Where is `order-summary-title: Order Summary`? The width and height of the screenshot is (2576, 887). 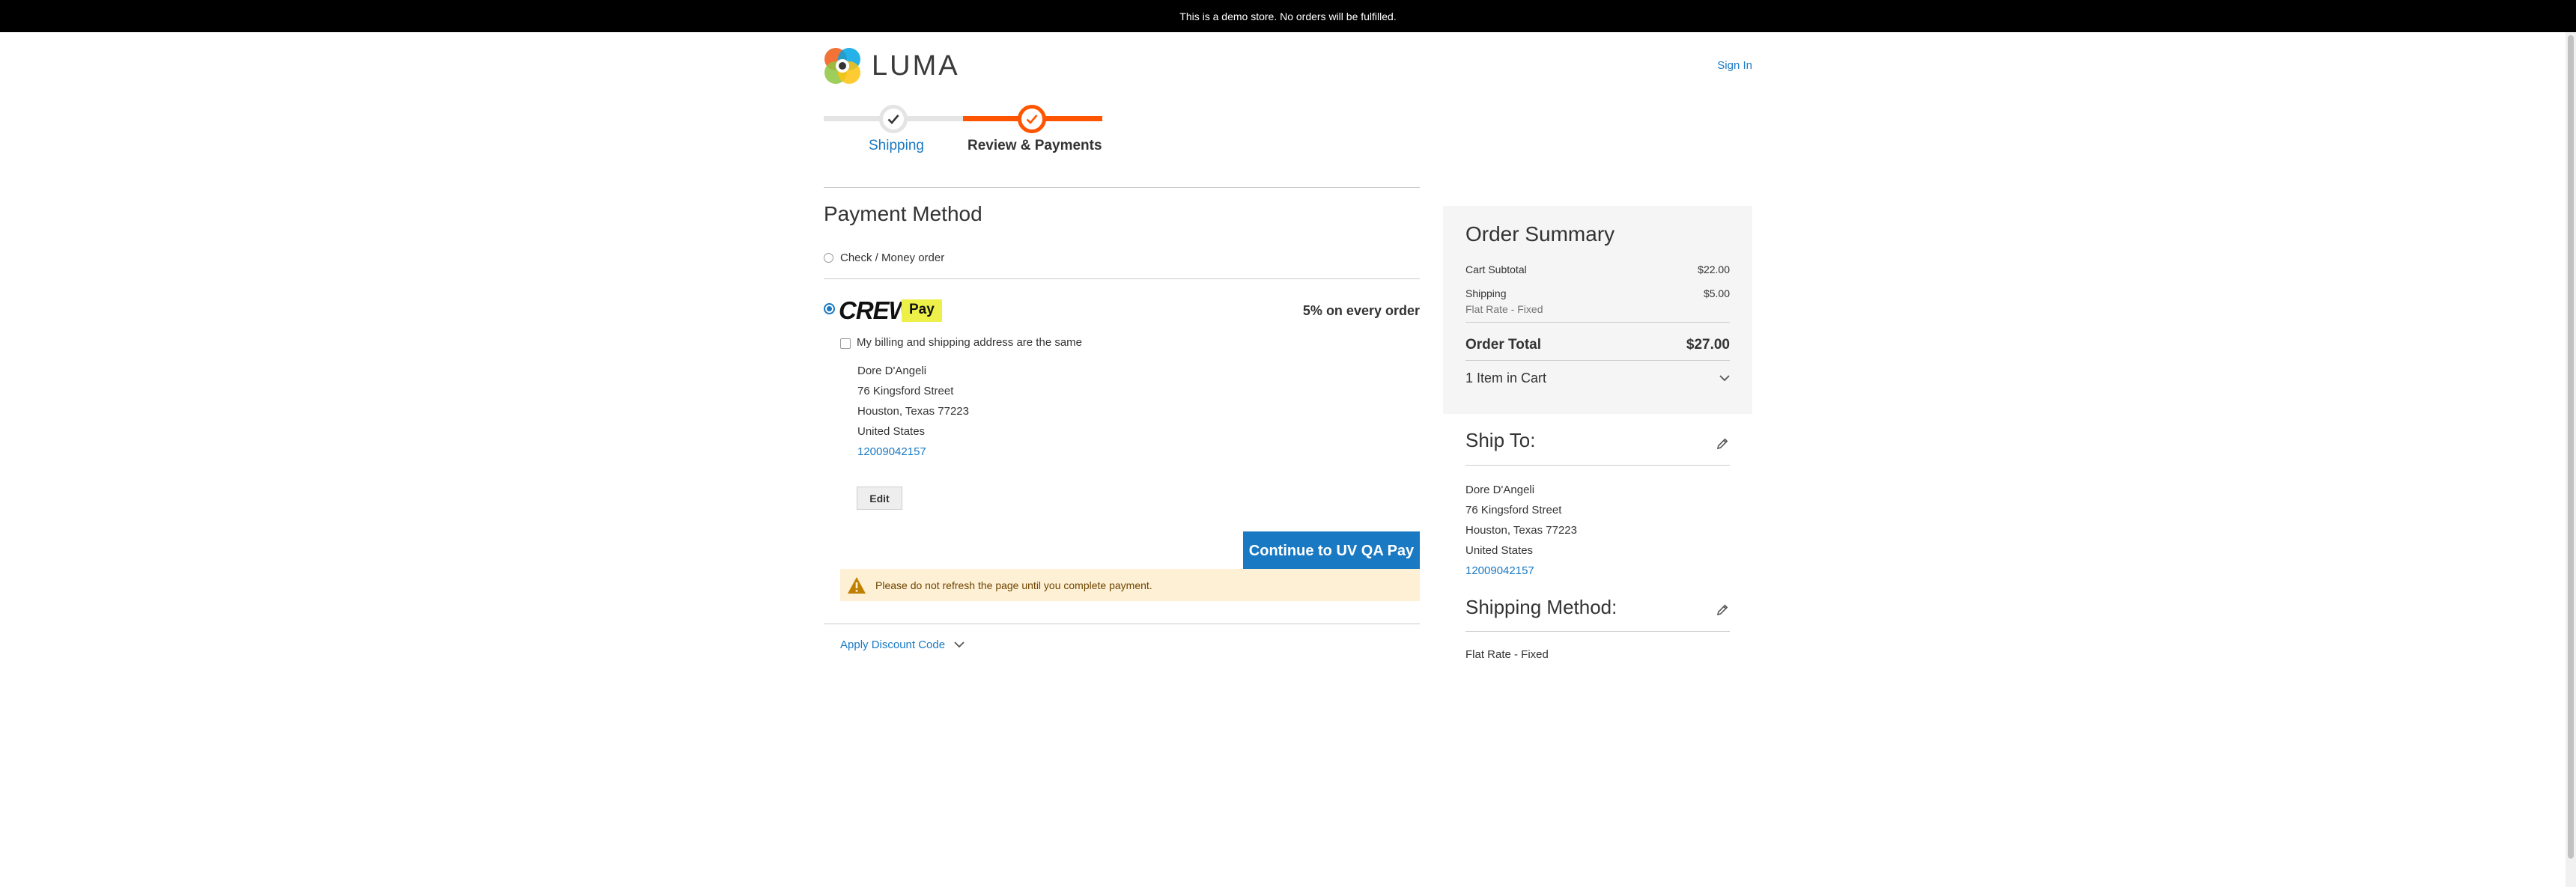
order-summary-title: Order Summary is located at coordinates (1540, 234).